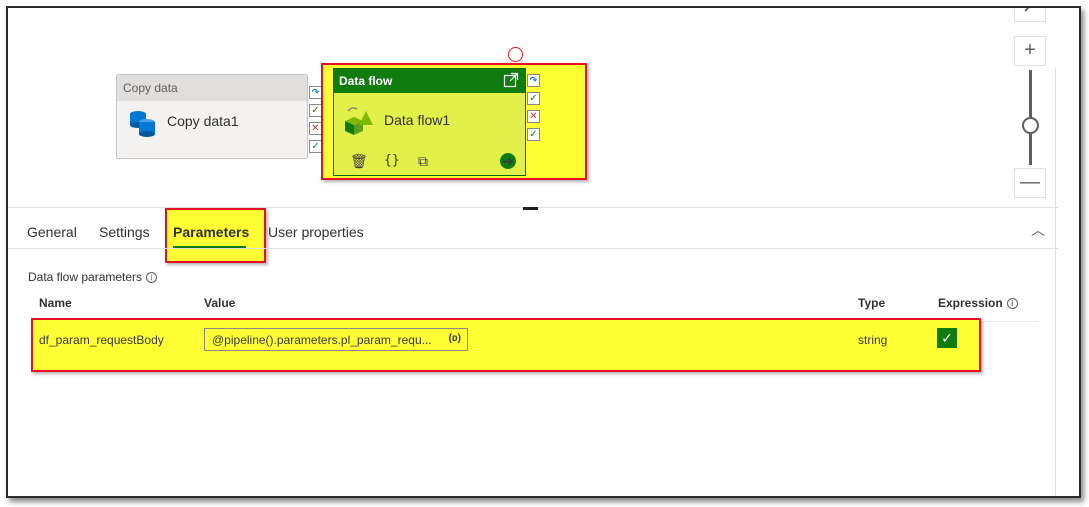 This screenshot has width=1089, height=507. What do you see at coordinates (392, 161) in the screenshot?
I see `code-icon: {}` at bounding box center [392, 161].